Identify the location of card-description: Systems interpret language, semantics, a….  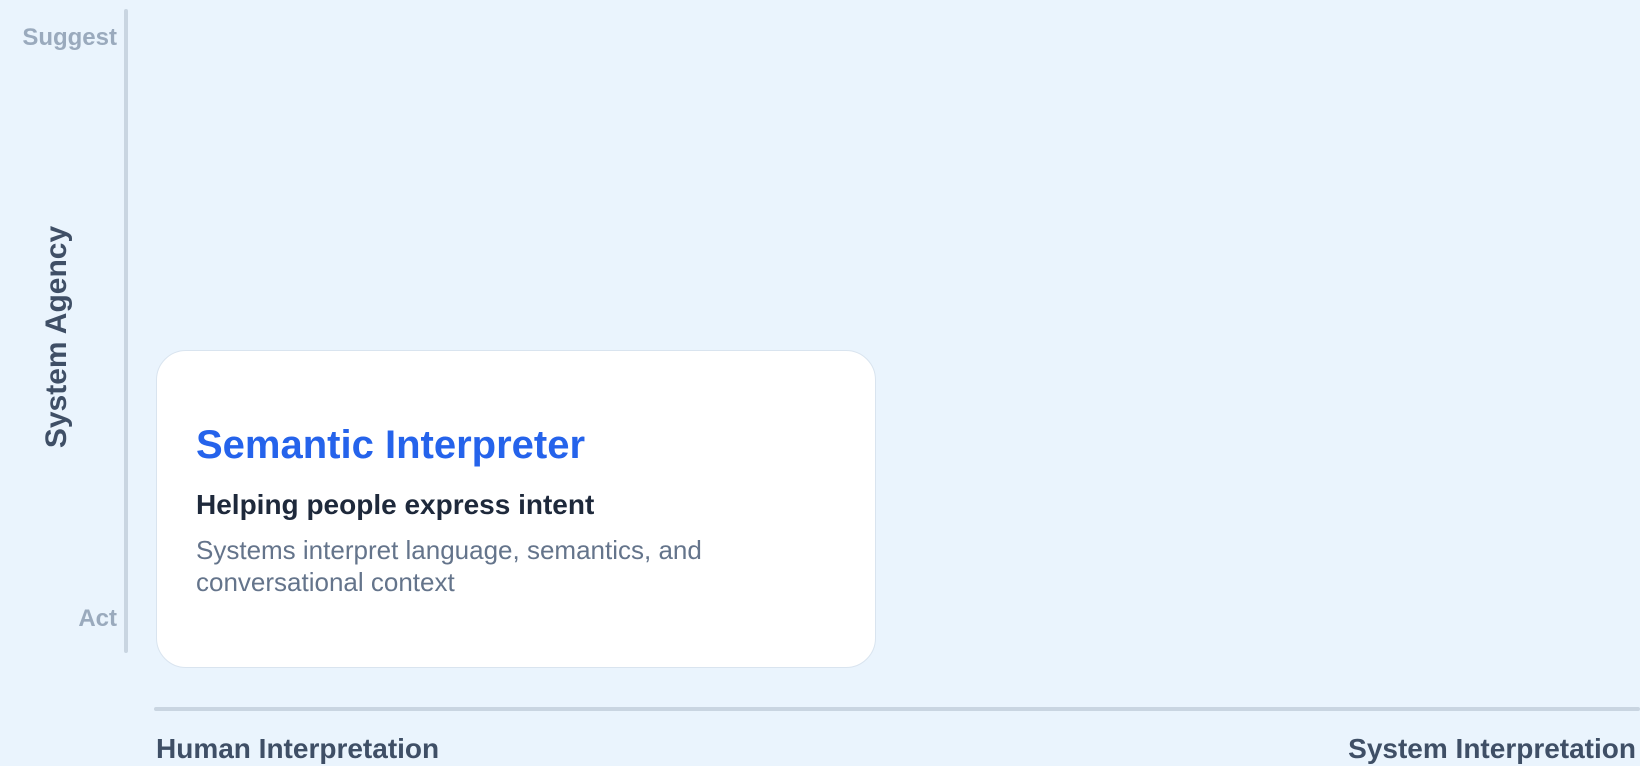
(449, 566).